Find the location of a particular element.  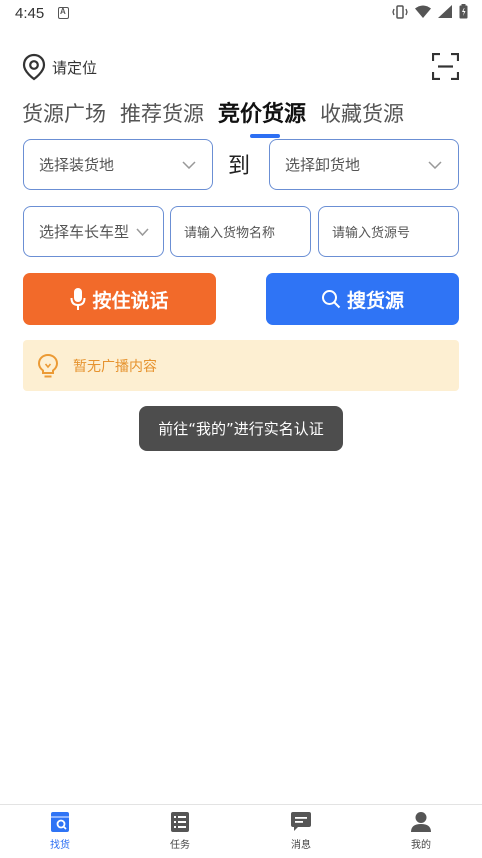

tab-recommended: 推荐货源 is located at coordinates (162, 113).